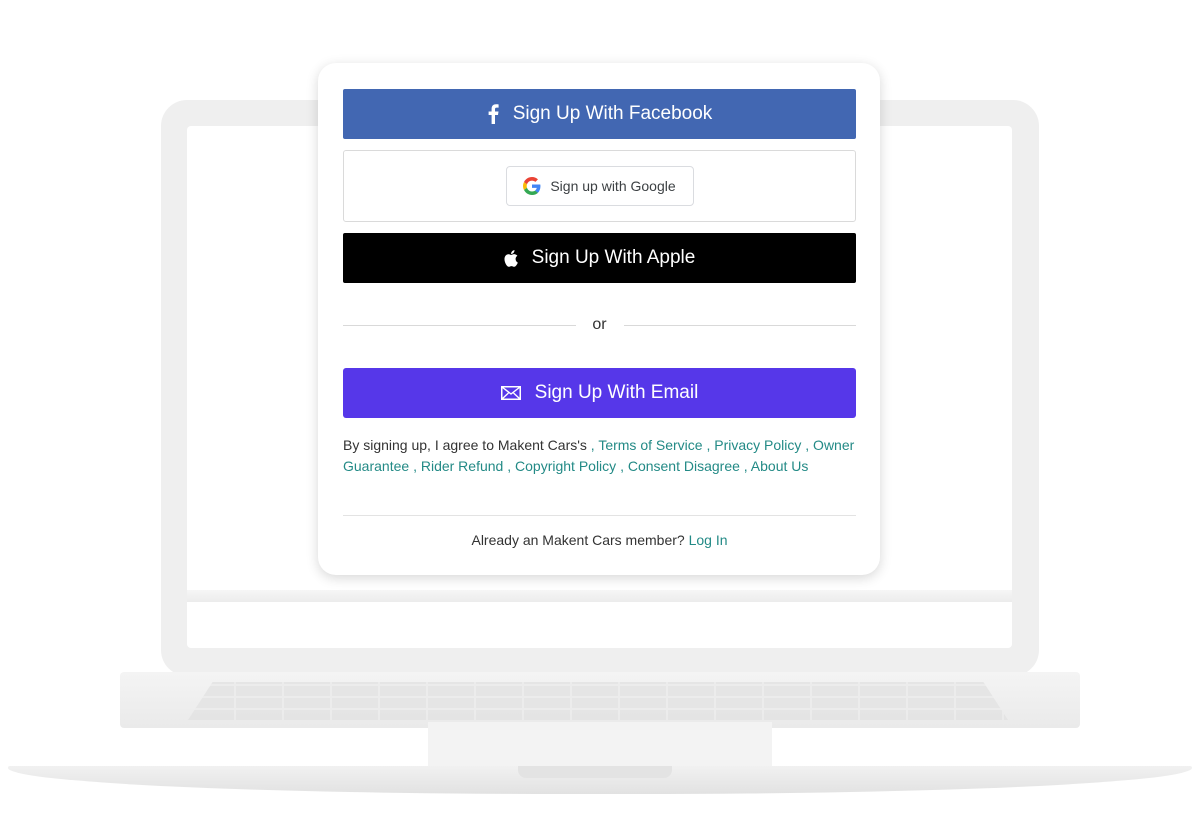 The image size is (1200, 827). I want to click on terms-of-service-link: , Terms of Service, so click(647, 445).